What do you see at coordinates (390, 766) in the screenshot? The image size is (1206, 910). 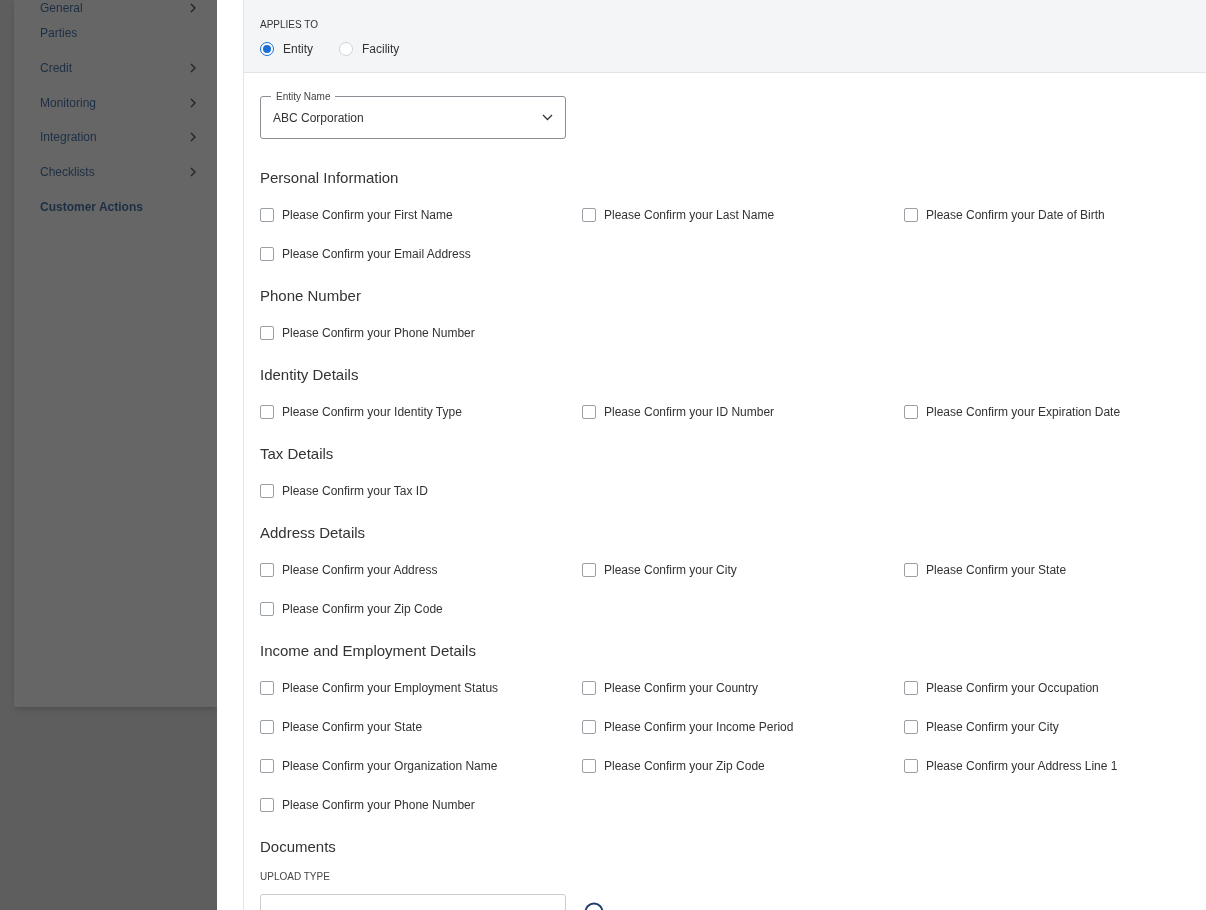 I see `checkbox-label: Please Confirm your Organization Name` at bounding box center [390, 766].